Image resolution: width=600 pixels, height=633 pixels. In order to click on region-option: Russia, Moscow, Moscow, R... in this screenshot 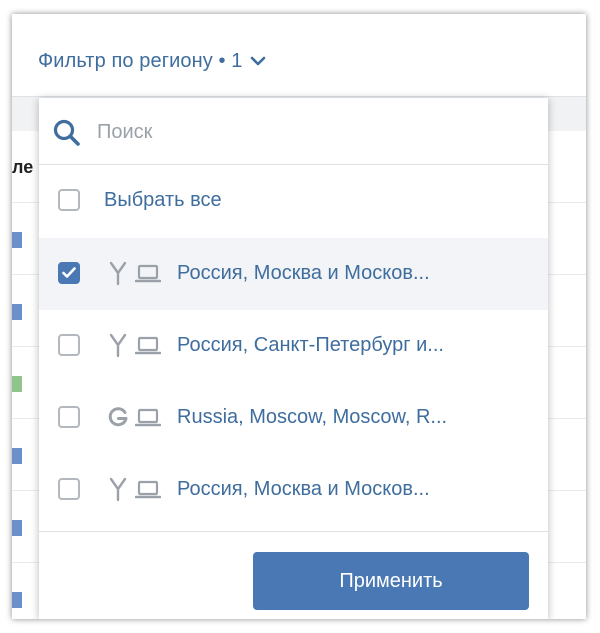, I will do `click(293, 418)`.